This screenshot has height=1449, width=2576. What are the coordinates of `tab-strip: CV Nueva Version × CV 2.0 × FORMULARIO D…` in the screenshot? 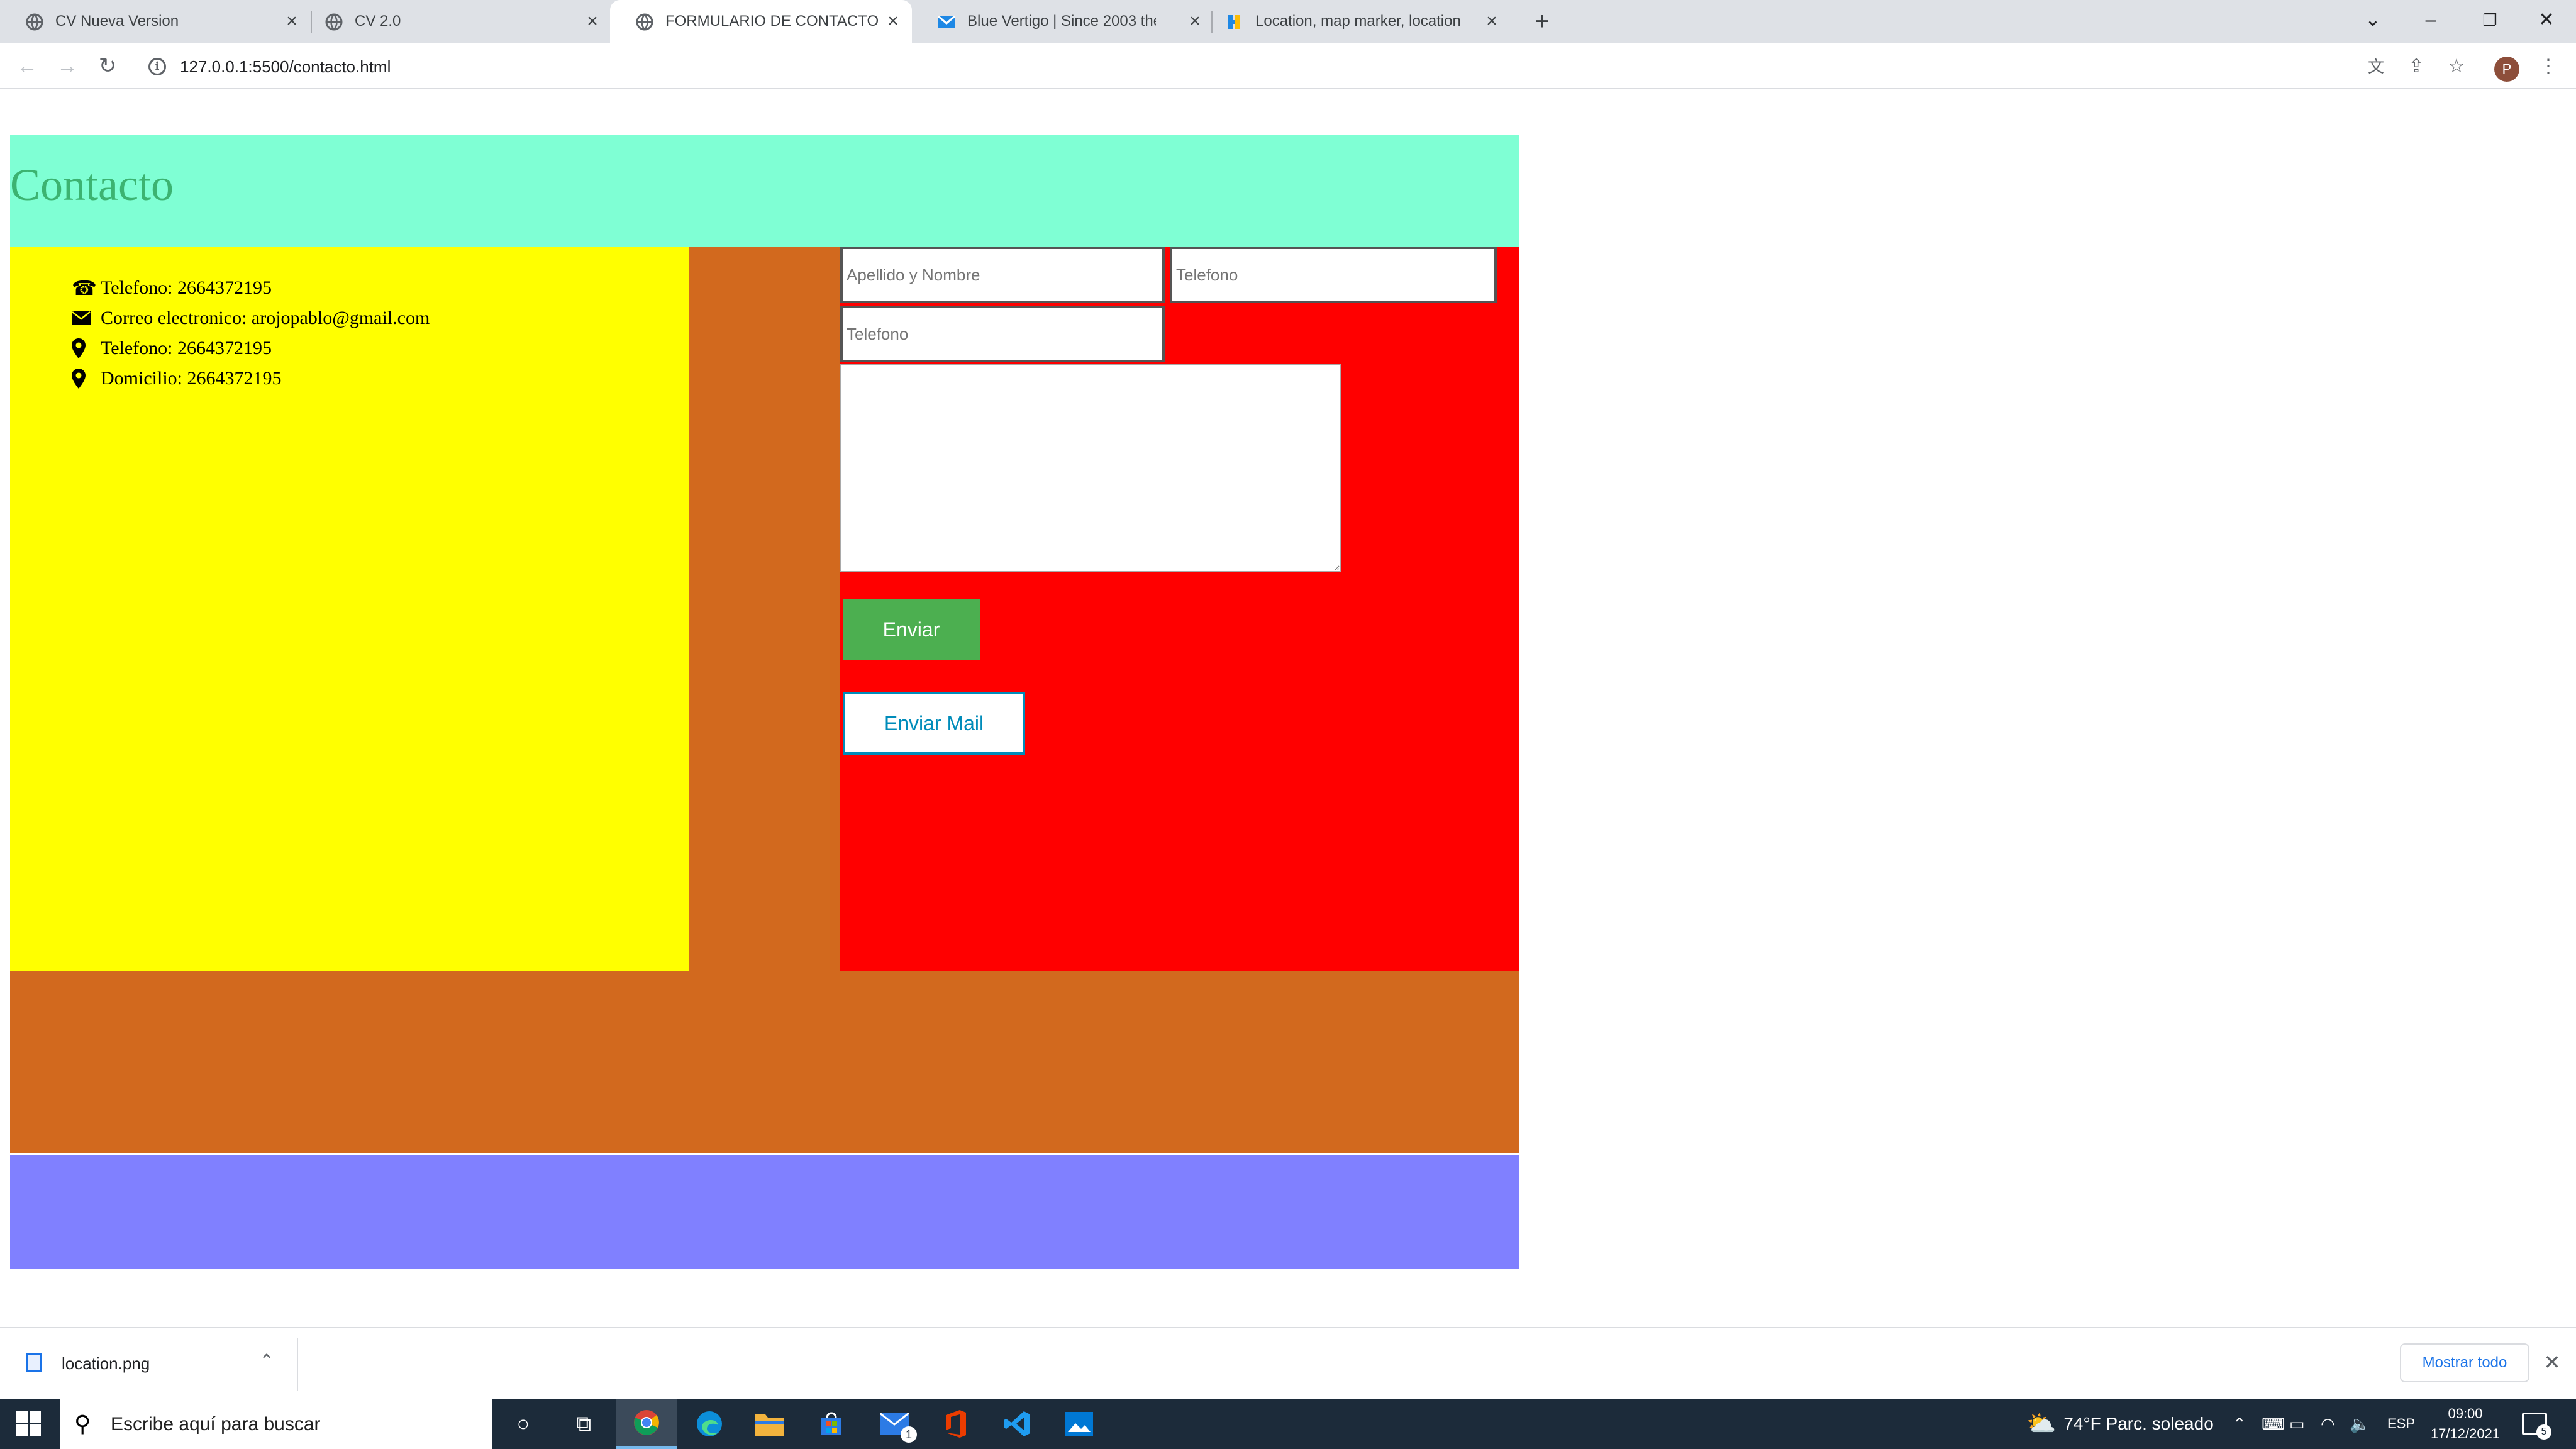 It's located at (1288, 21).